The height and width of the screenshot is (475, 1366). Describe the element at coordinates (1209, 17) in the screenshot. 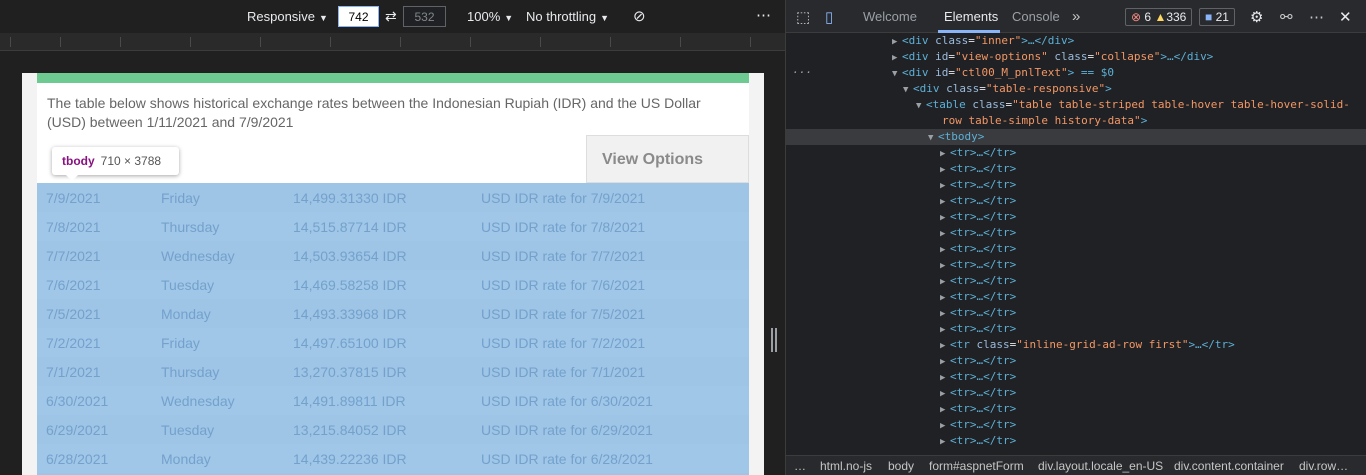

I see `message-icon: ■` at that location.